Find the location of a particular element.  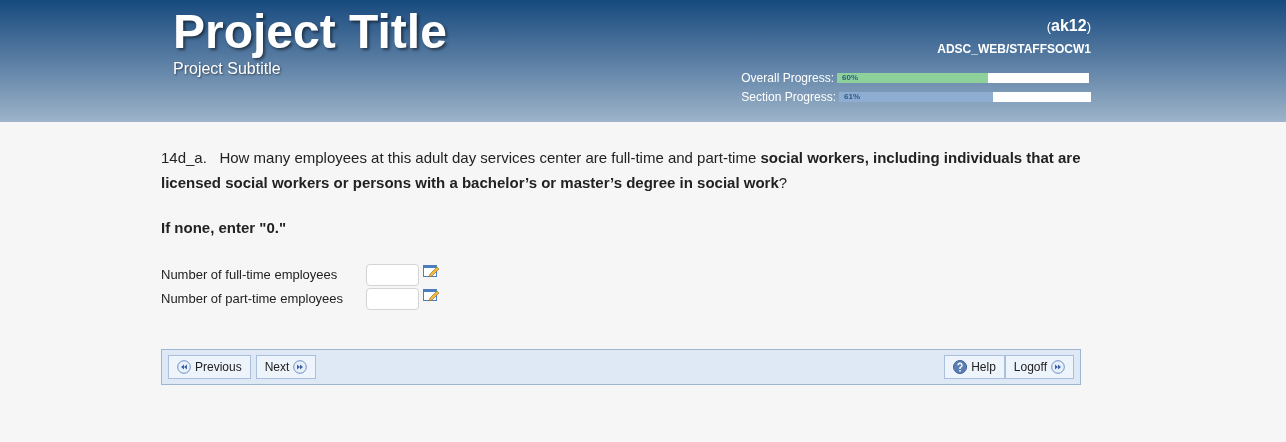

nav-button: Help is located at coordinates (974, 366).